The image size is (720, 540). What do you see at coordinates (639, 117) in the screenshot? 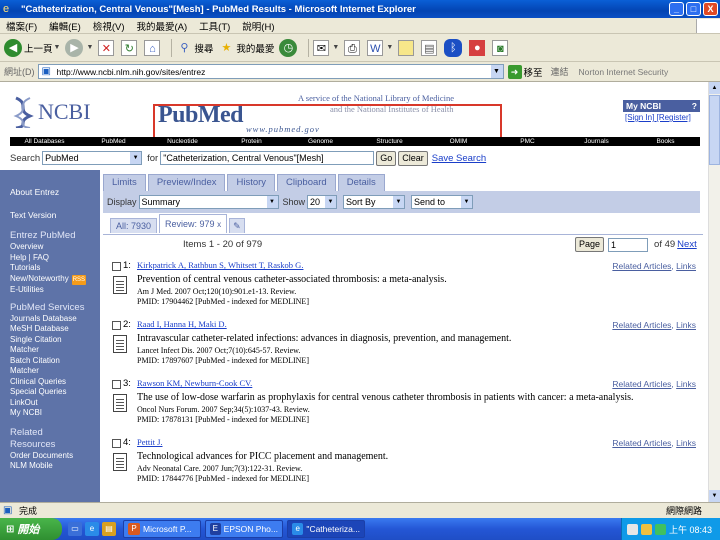
I see `sign-in-link: [Sign In]` at bounding box center [639, 117].